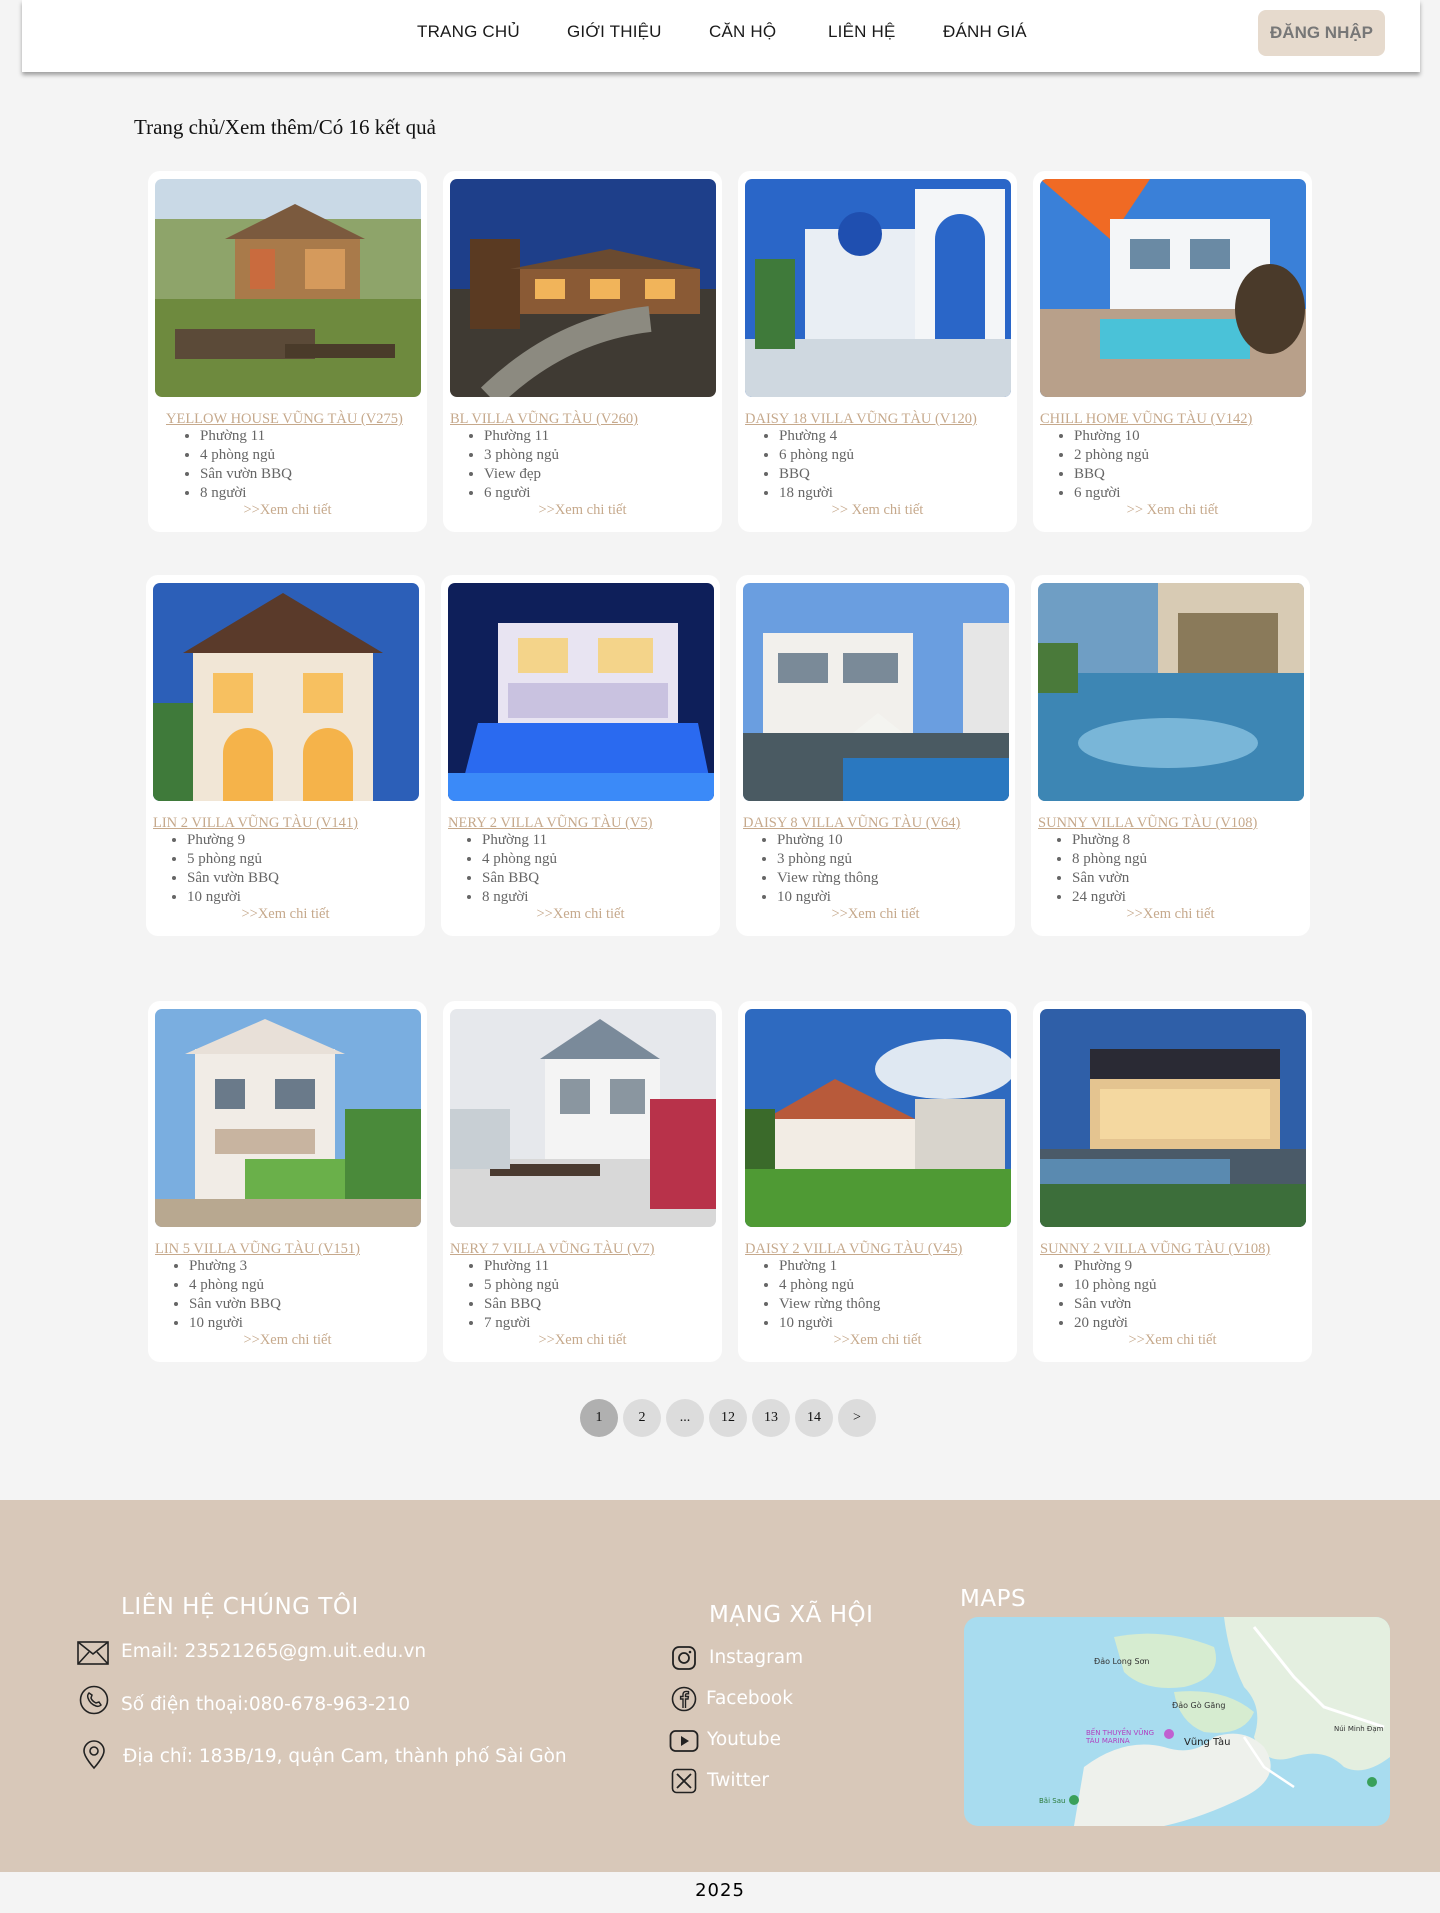 The width and height of the screenshot is (1440, 1913). What do you see at coordinates (550, 823) in the screenshot?
I see `listing-title: NERY 2 VILLA VŨNG TÀU (V5)` at bounding box center [550, 823].